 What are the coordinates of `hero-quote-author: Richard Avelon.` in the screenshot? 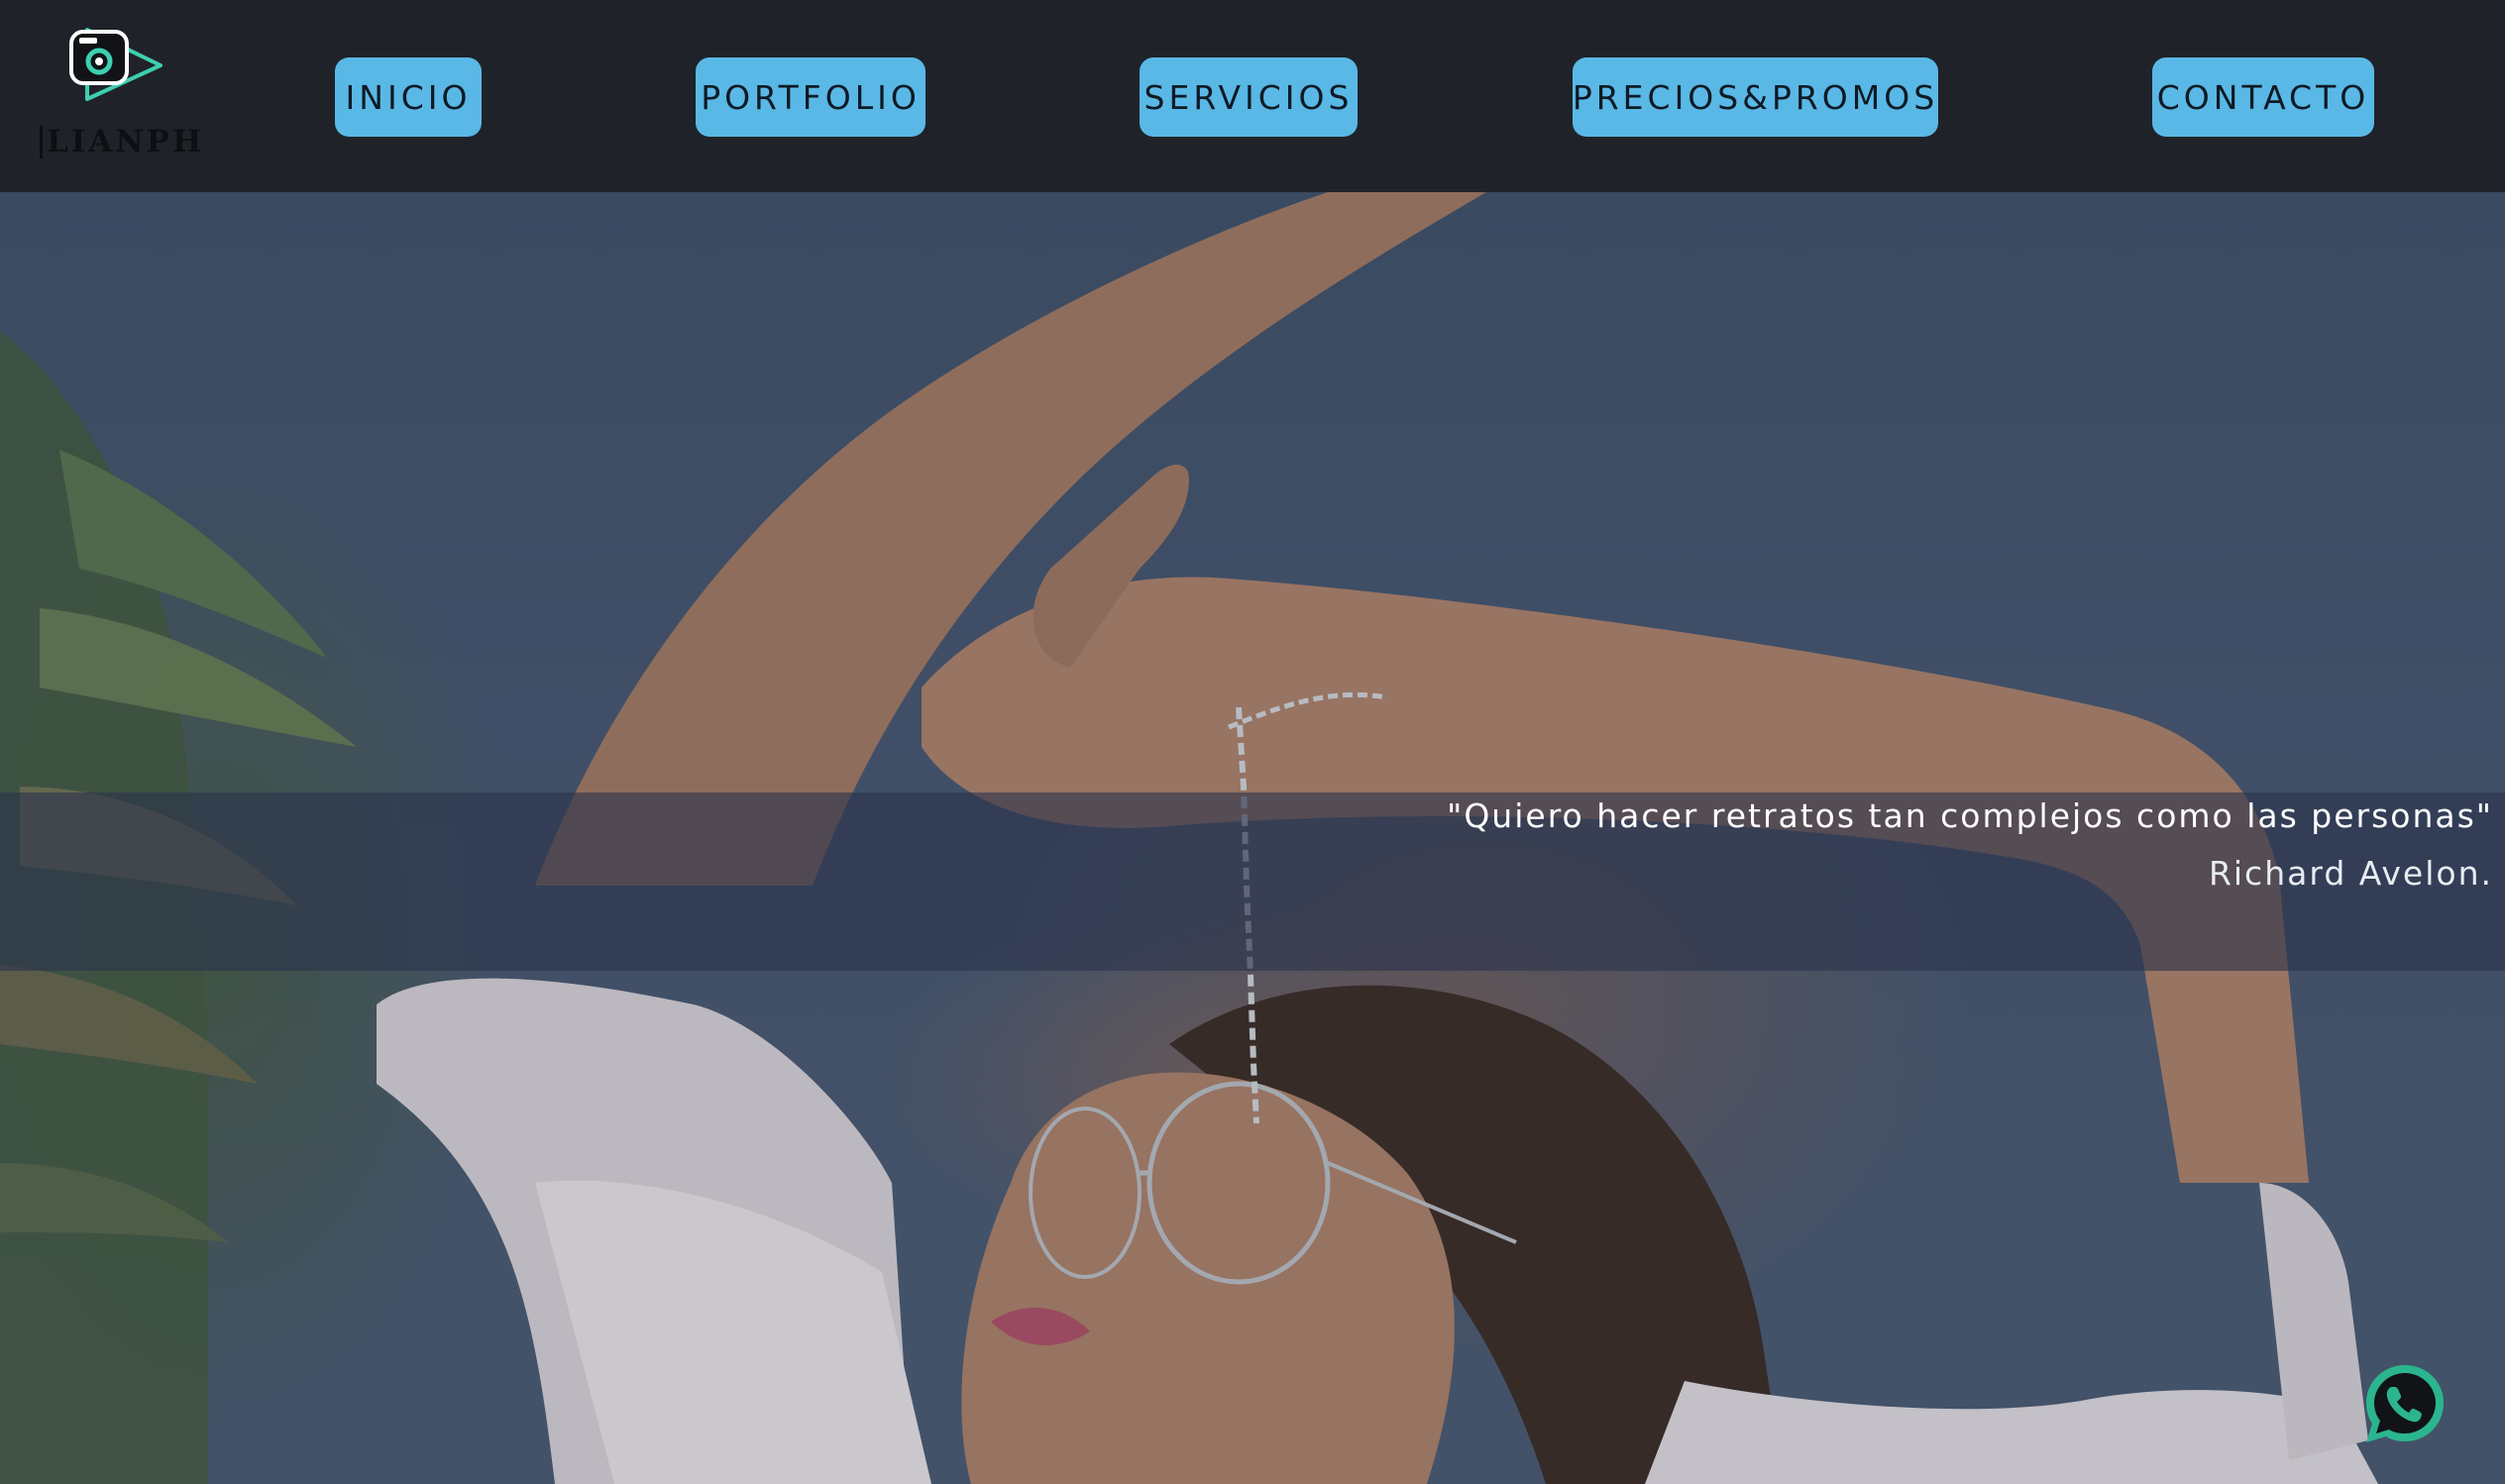 It's located at (2350, 873).